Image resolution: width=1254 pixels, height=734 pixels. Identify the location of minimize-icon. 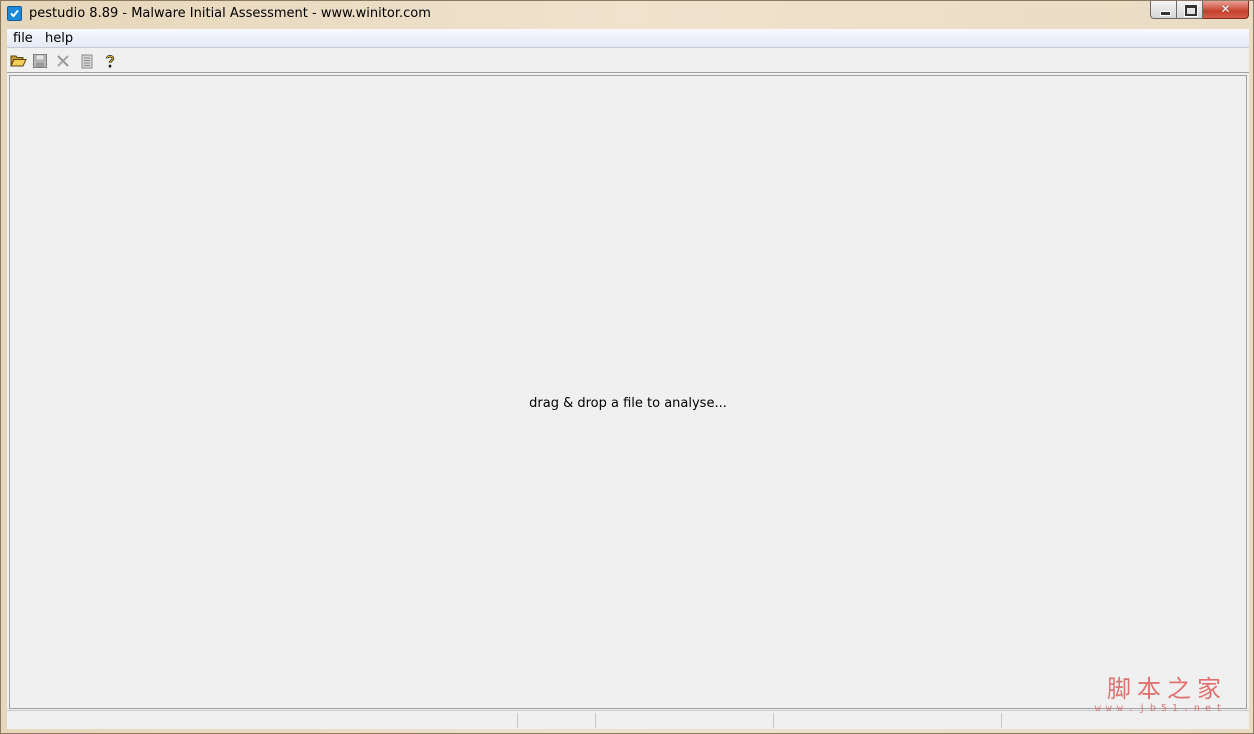
(1165, 13).